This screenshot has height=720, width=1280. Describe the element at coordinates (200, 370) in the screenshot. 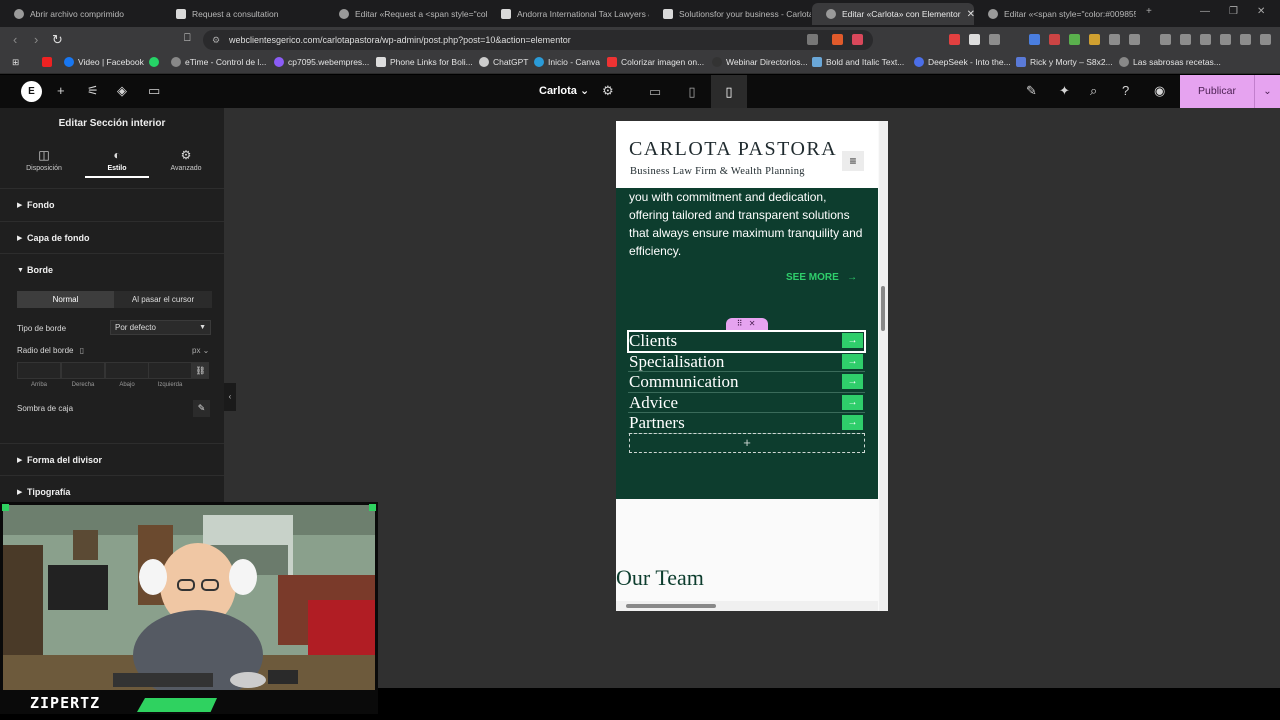

I see `link-values-icon: ⛓` at that location.